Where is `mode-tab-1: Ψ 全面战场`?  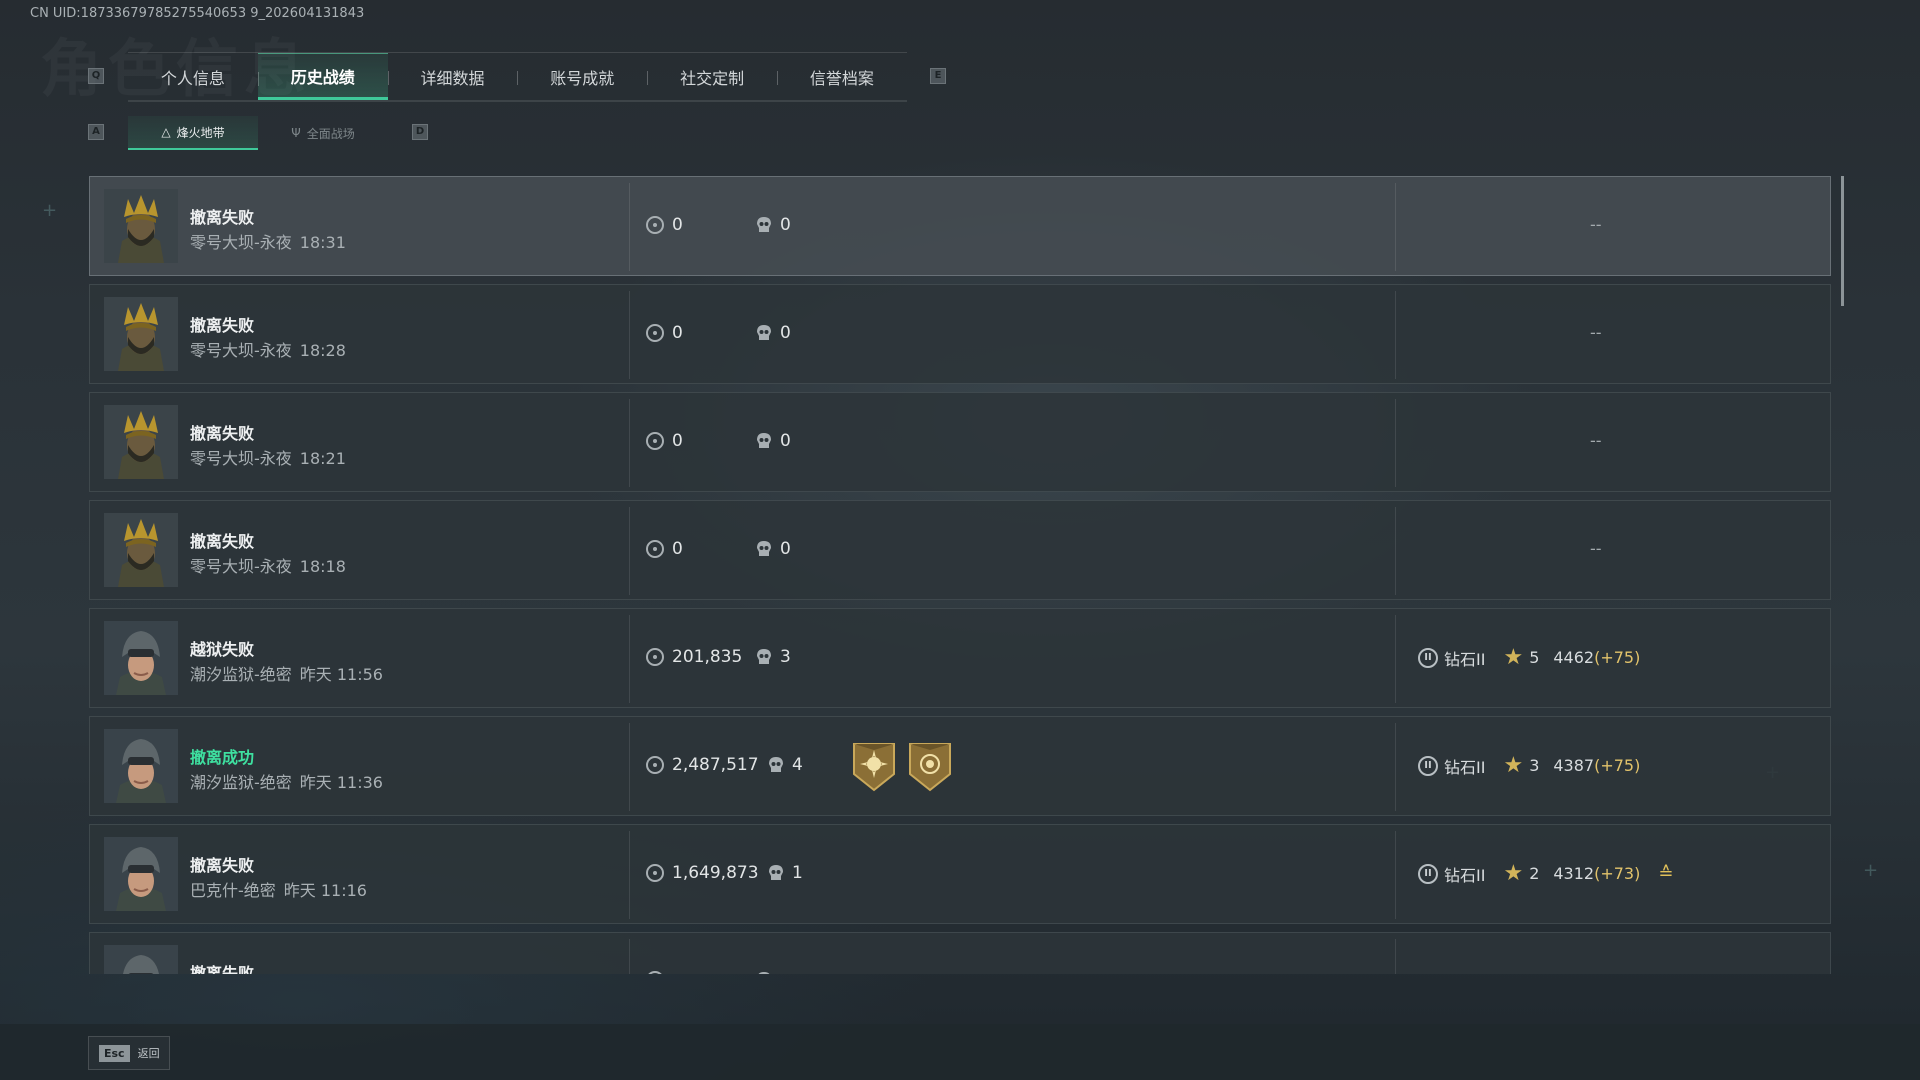
mode-tab-1: Ψ 全面战场 is located at coordinates (323, 133).